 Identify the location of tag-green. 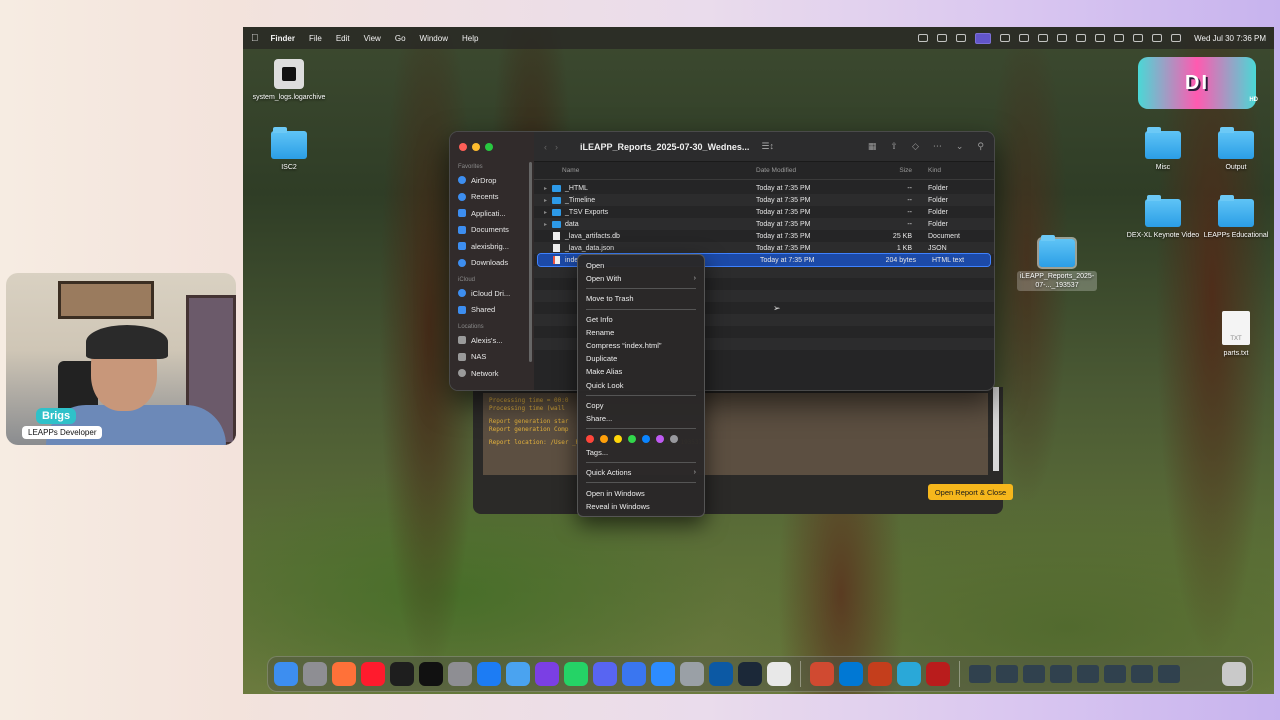
(632, 439).